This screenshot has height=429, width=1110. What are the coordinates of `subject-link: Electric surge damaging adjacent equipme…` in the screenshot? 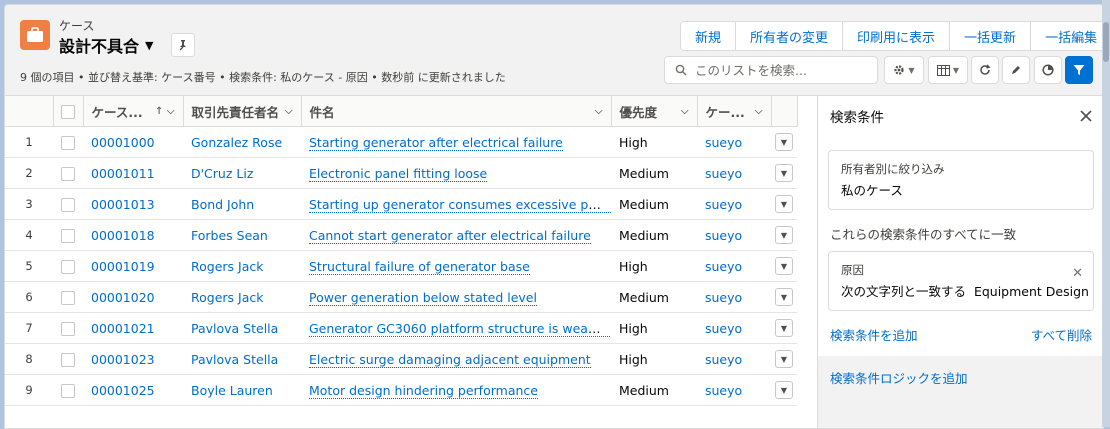 It's located at (456, 359).